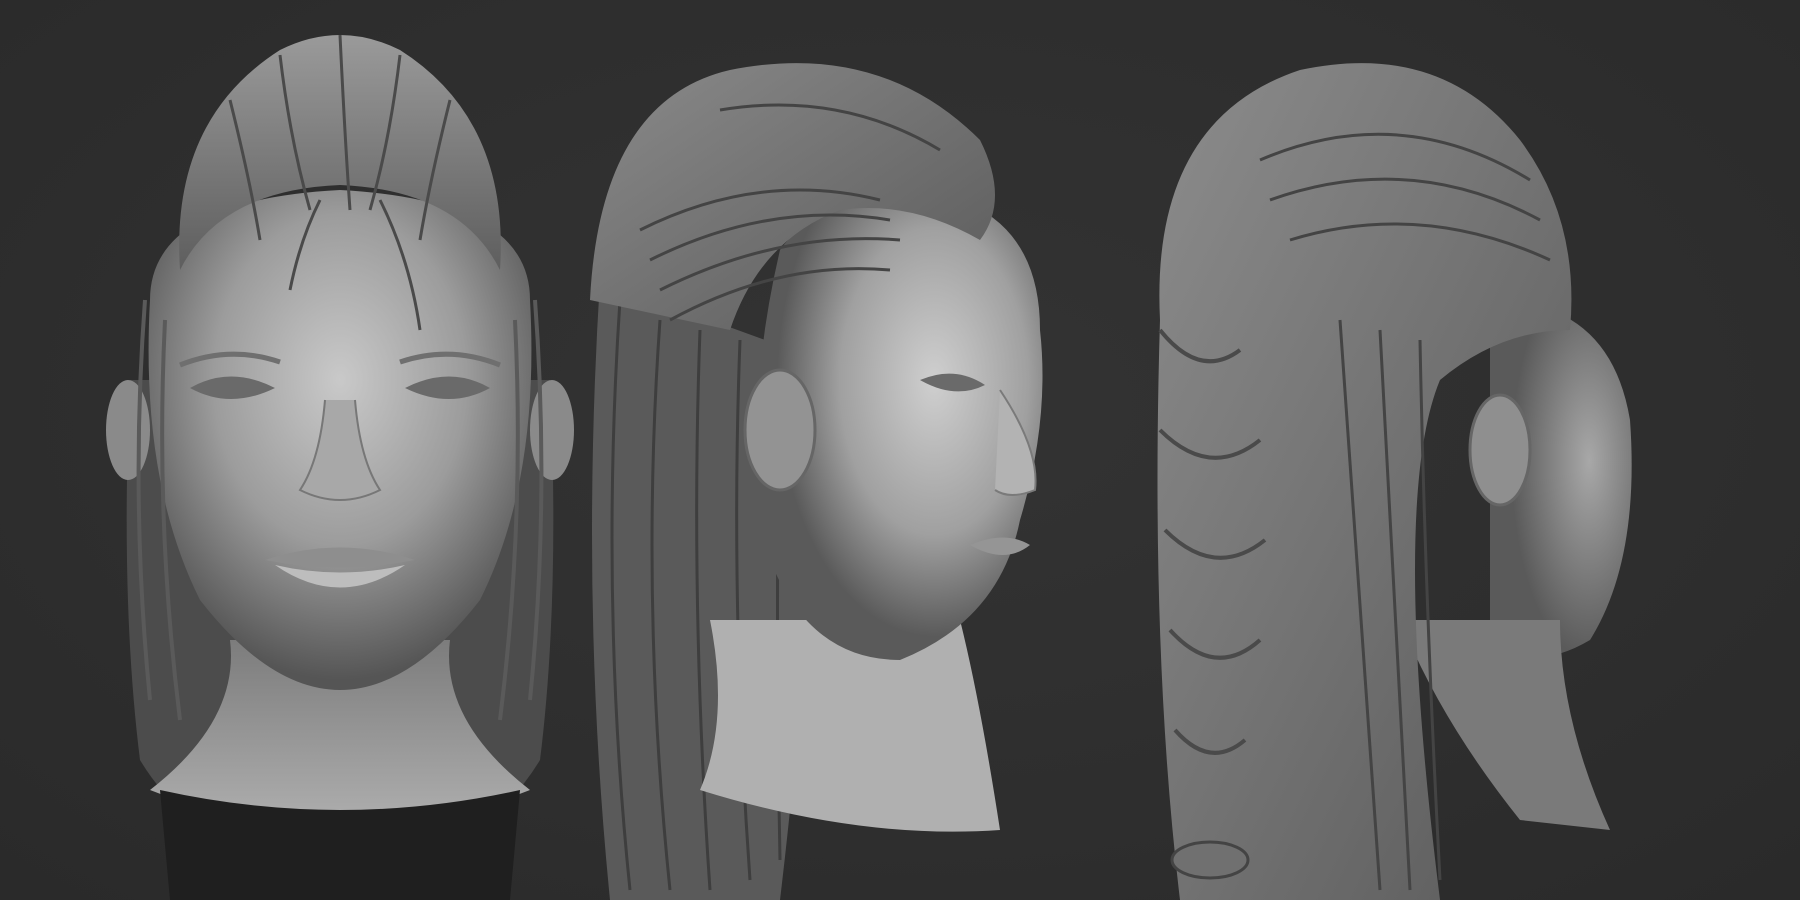 This screenshot has width=1800, height=900. I want to click on neck, so click(850, 726).